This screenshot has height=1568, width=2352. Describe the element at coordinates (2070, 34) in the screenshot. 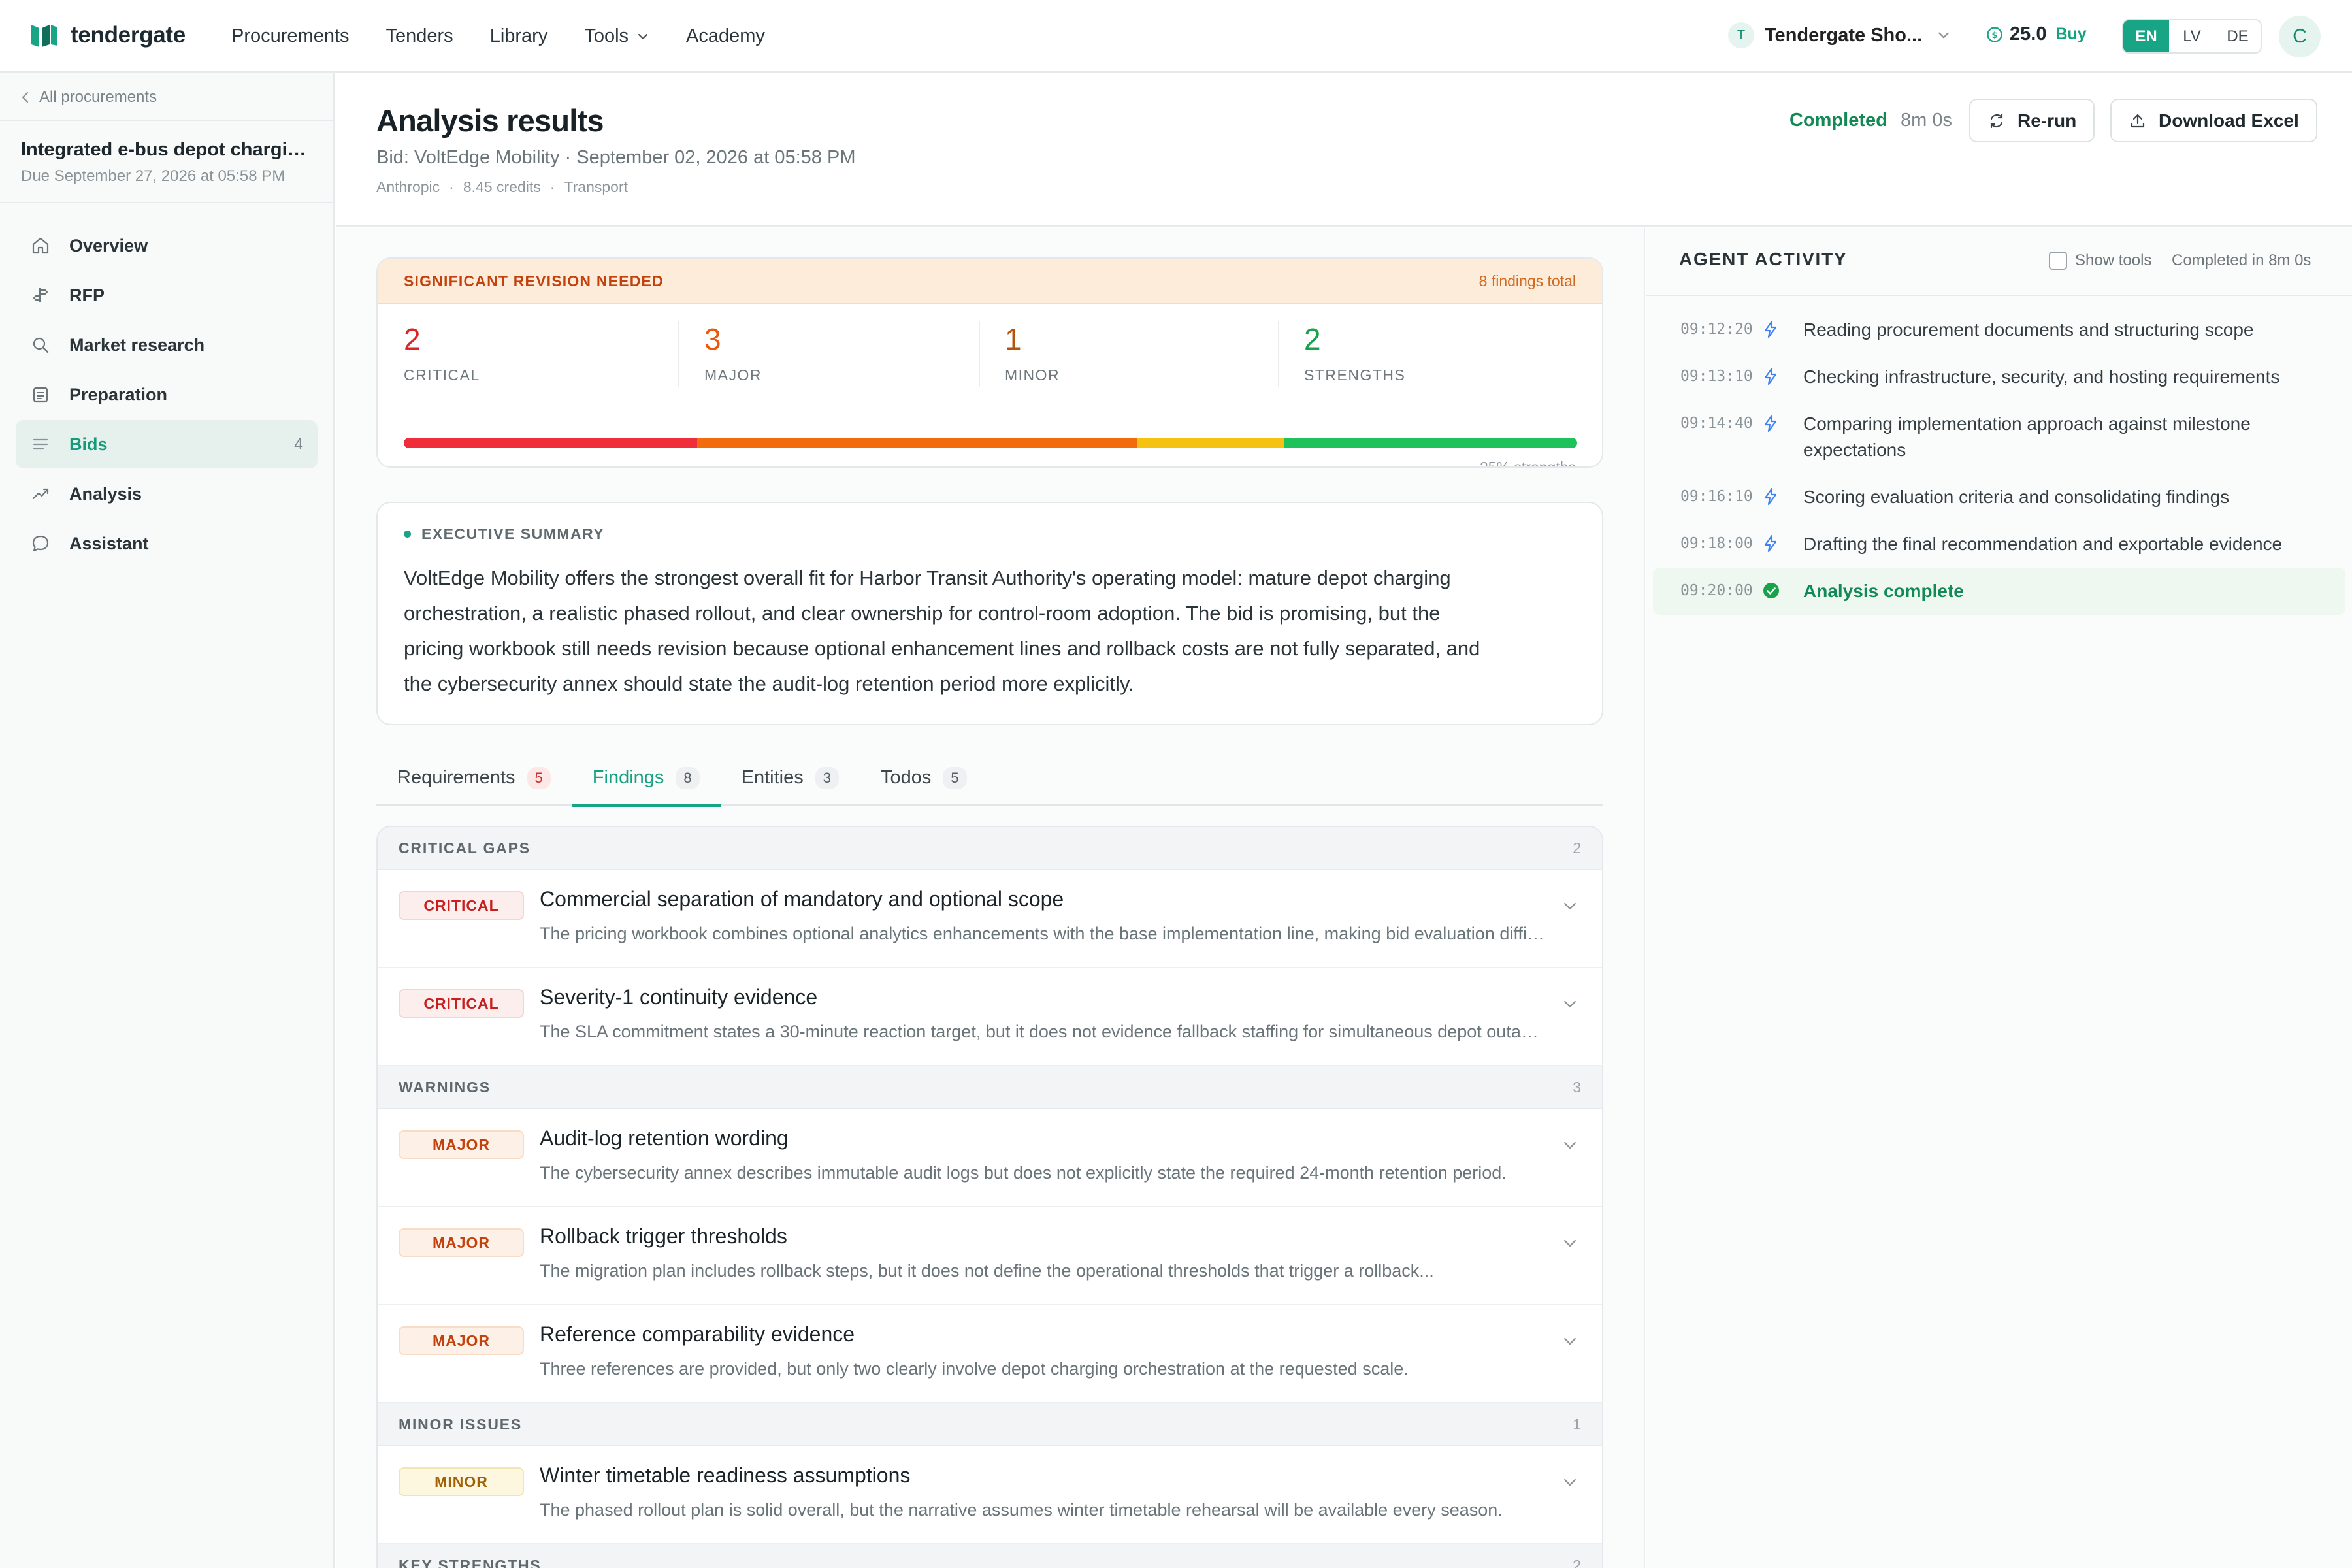

I see `buy-credits-link: Buy` at that location.